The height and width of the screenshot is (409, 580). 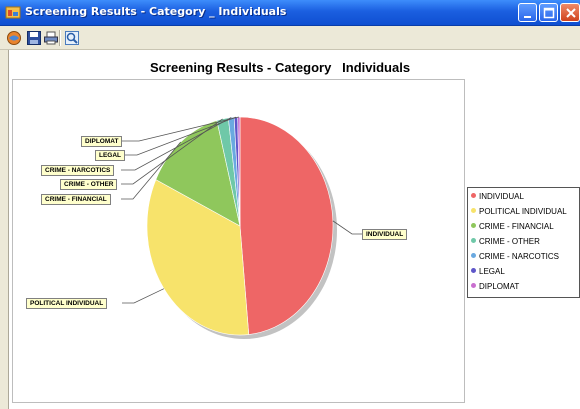 What do you see at coordinates (516, 226) in the screenshot?
I see `legend-label: CRIME - FINANCIAL` at bounding box center [516, 226].